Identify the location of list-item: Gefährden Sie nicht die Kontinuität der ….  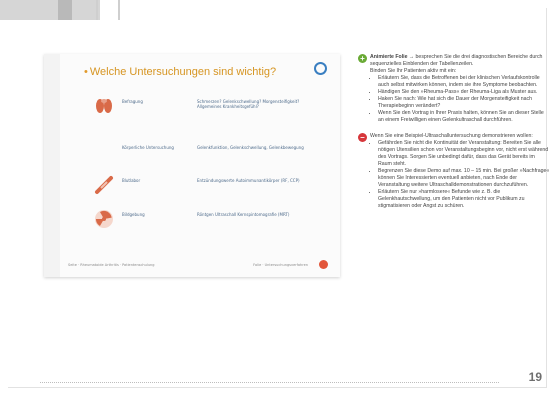
(464, 154).